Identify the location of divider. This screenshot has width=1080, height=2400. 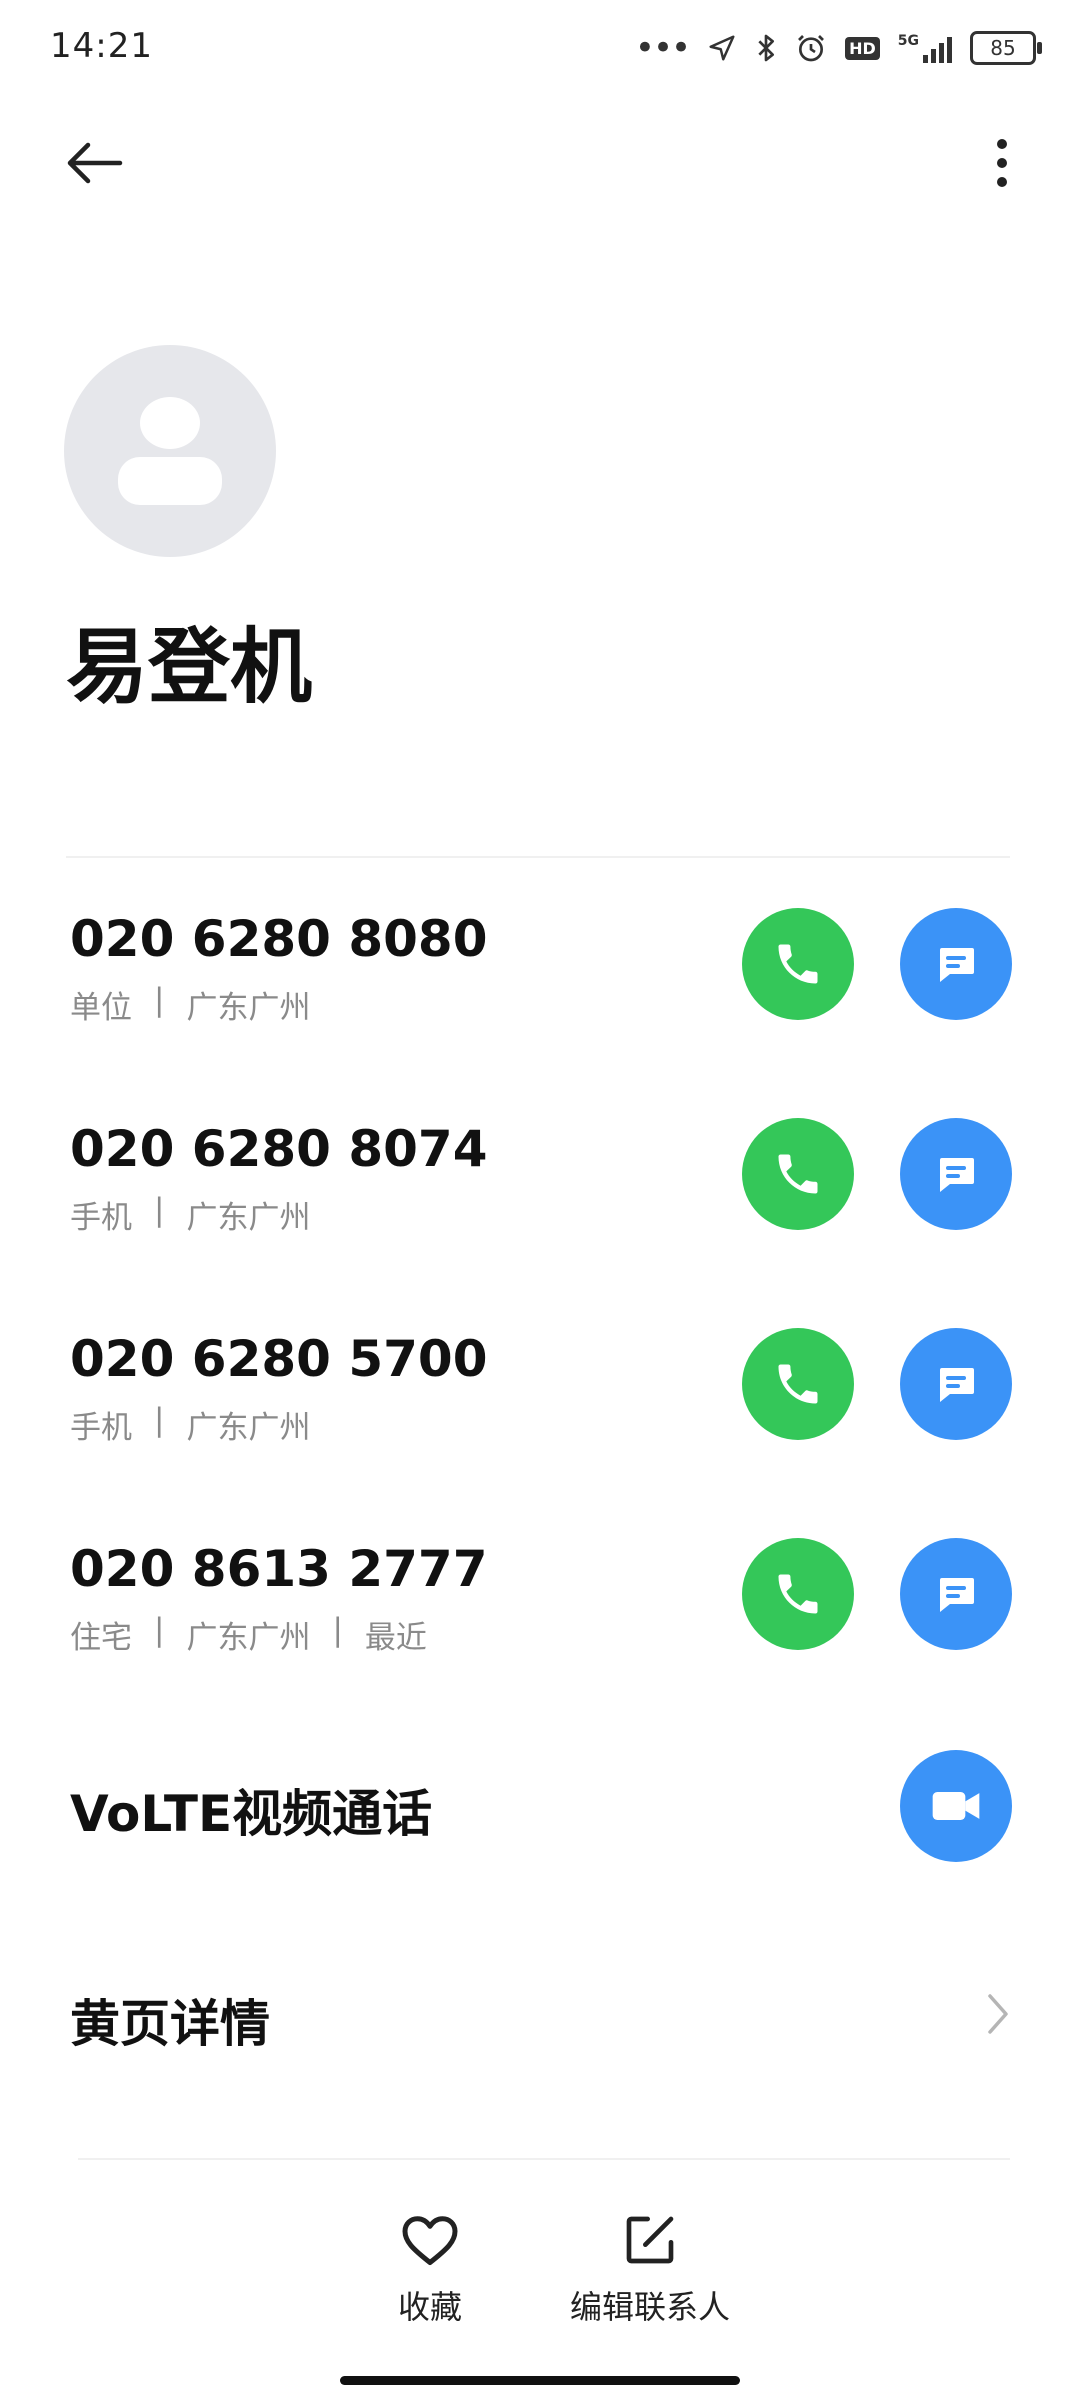
(538, 857).